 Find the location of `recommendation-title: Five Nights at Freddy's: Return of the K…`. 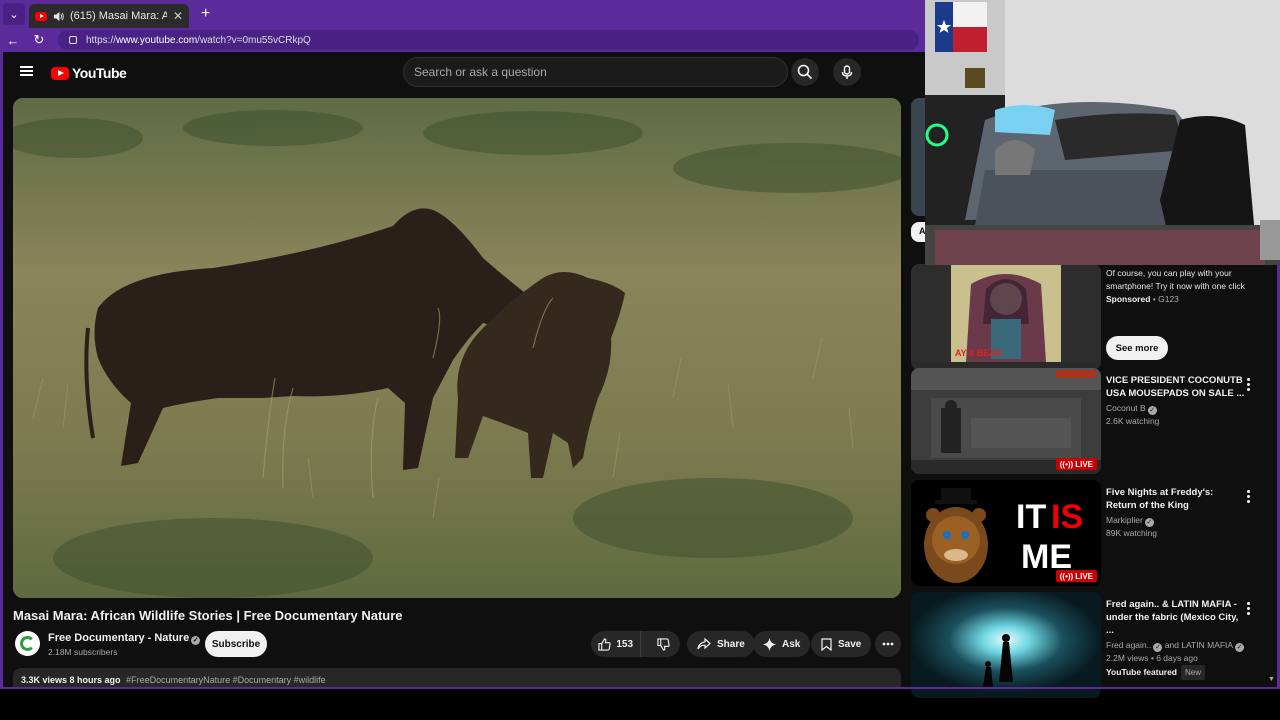

recommendation-title: Five Nights at Freddy's: Return of the K… is located at coordinates (1176, 499).